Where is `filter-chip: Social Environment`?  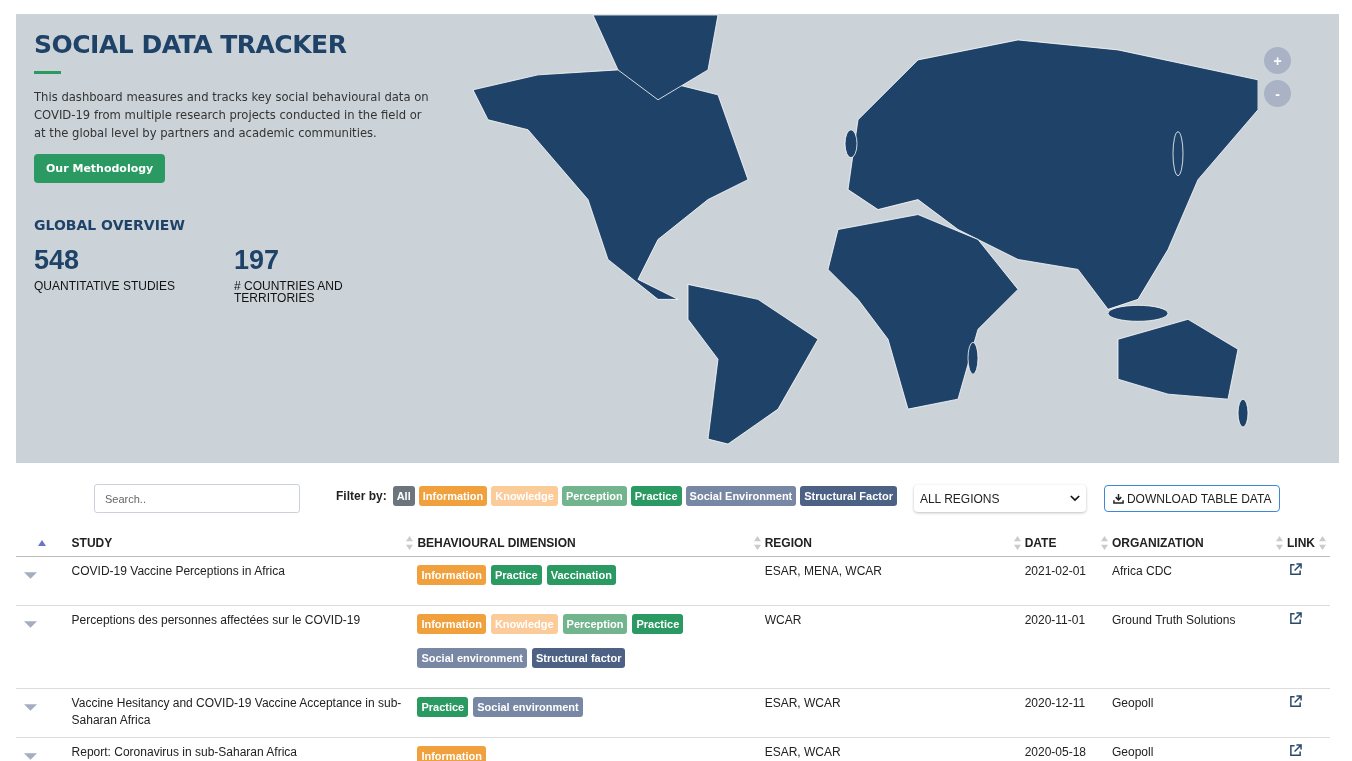 filter-chip: Social Environment is located at coordinates (741, 495).